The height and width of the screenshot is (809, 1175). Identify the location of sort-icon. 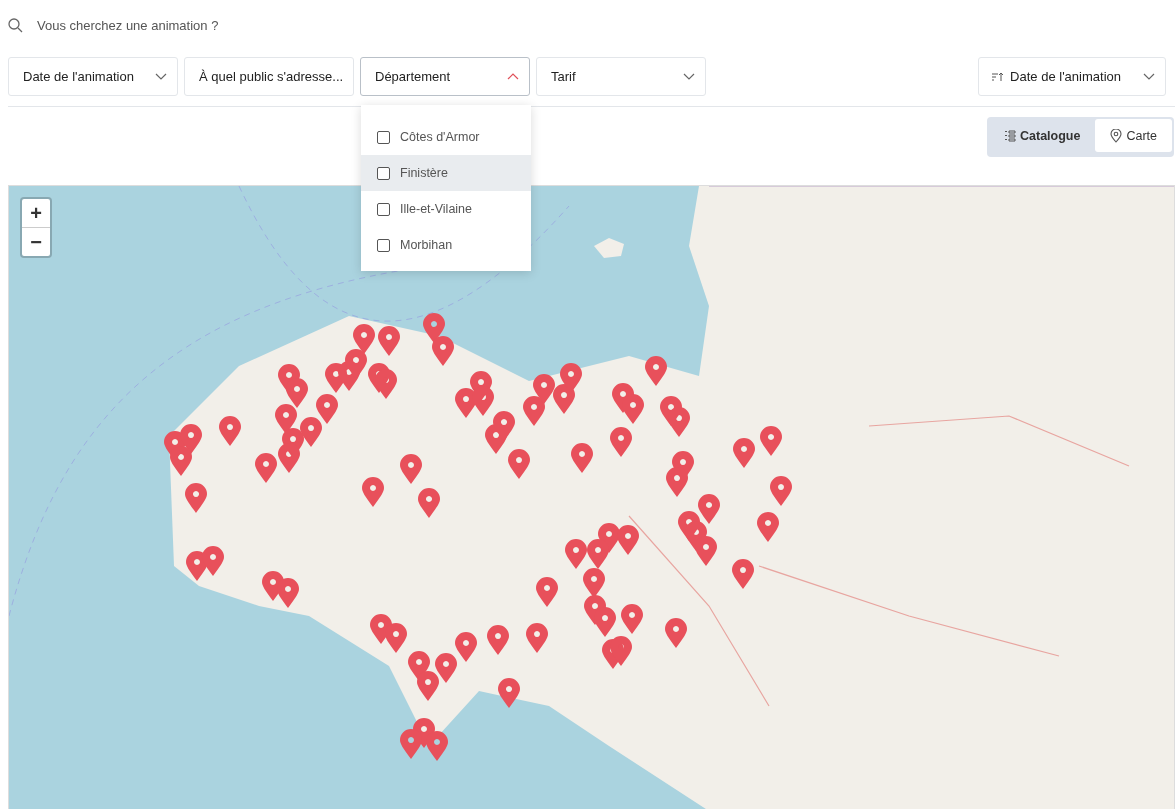
(998, 76).